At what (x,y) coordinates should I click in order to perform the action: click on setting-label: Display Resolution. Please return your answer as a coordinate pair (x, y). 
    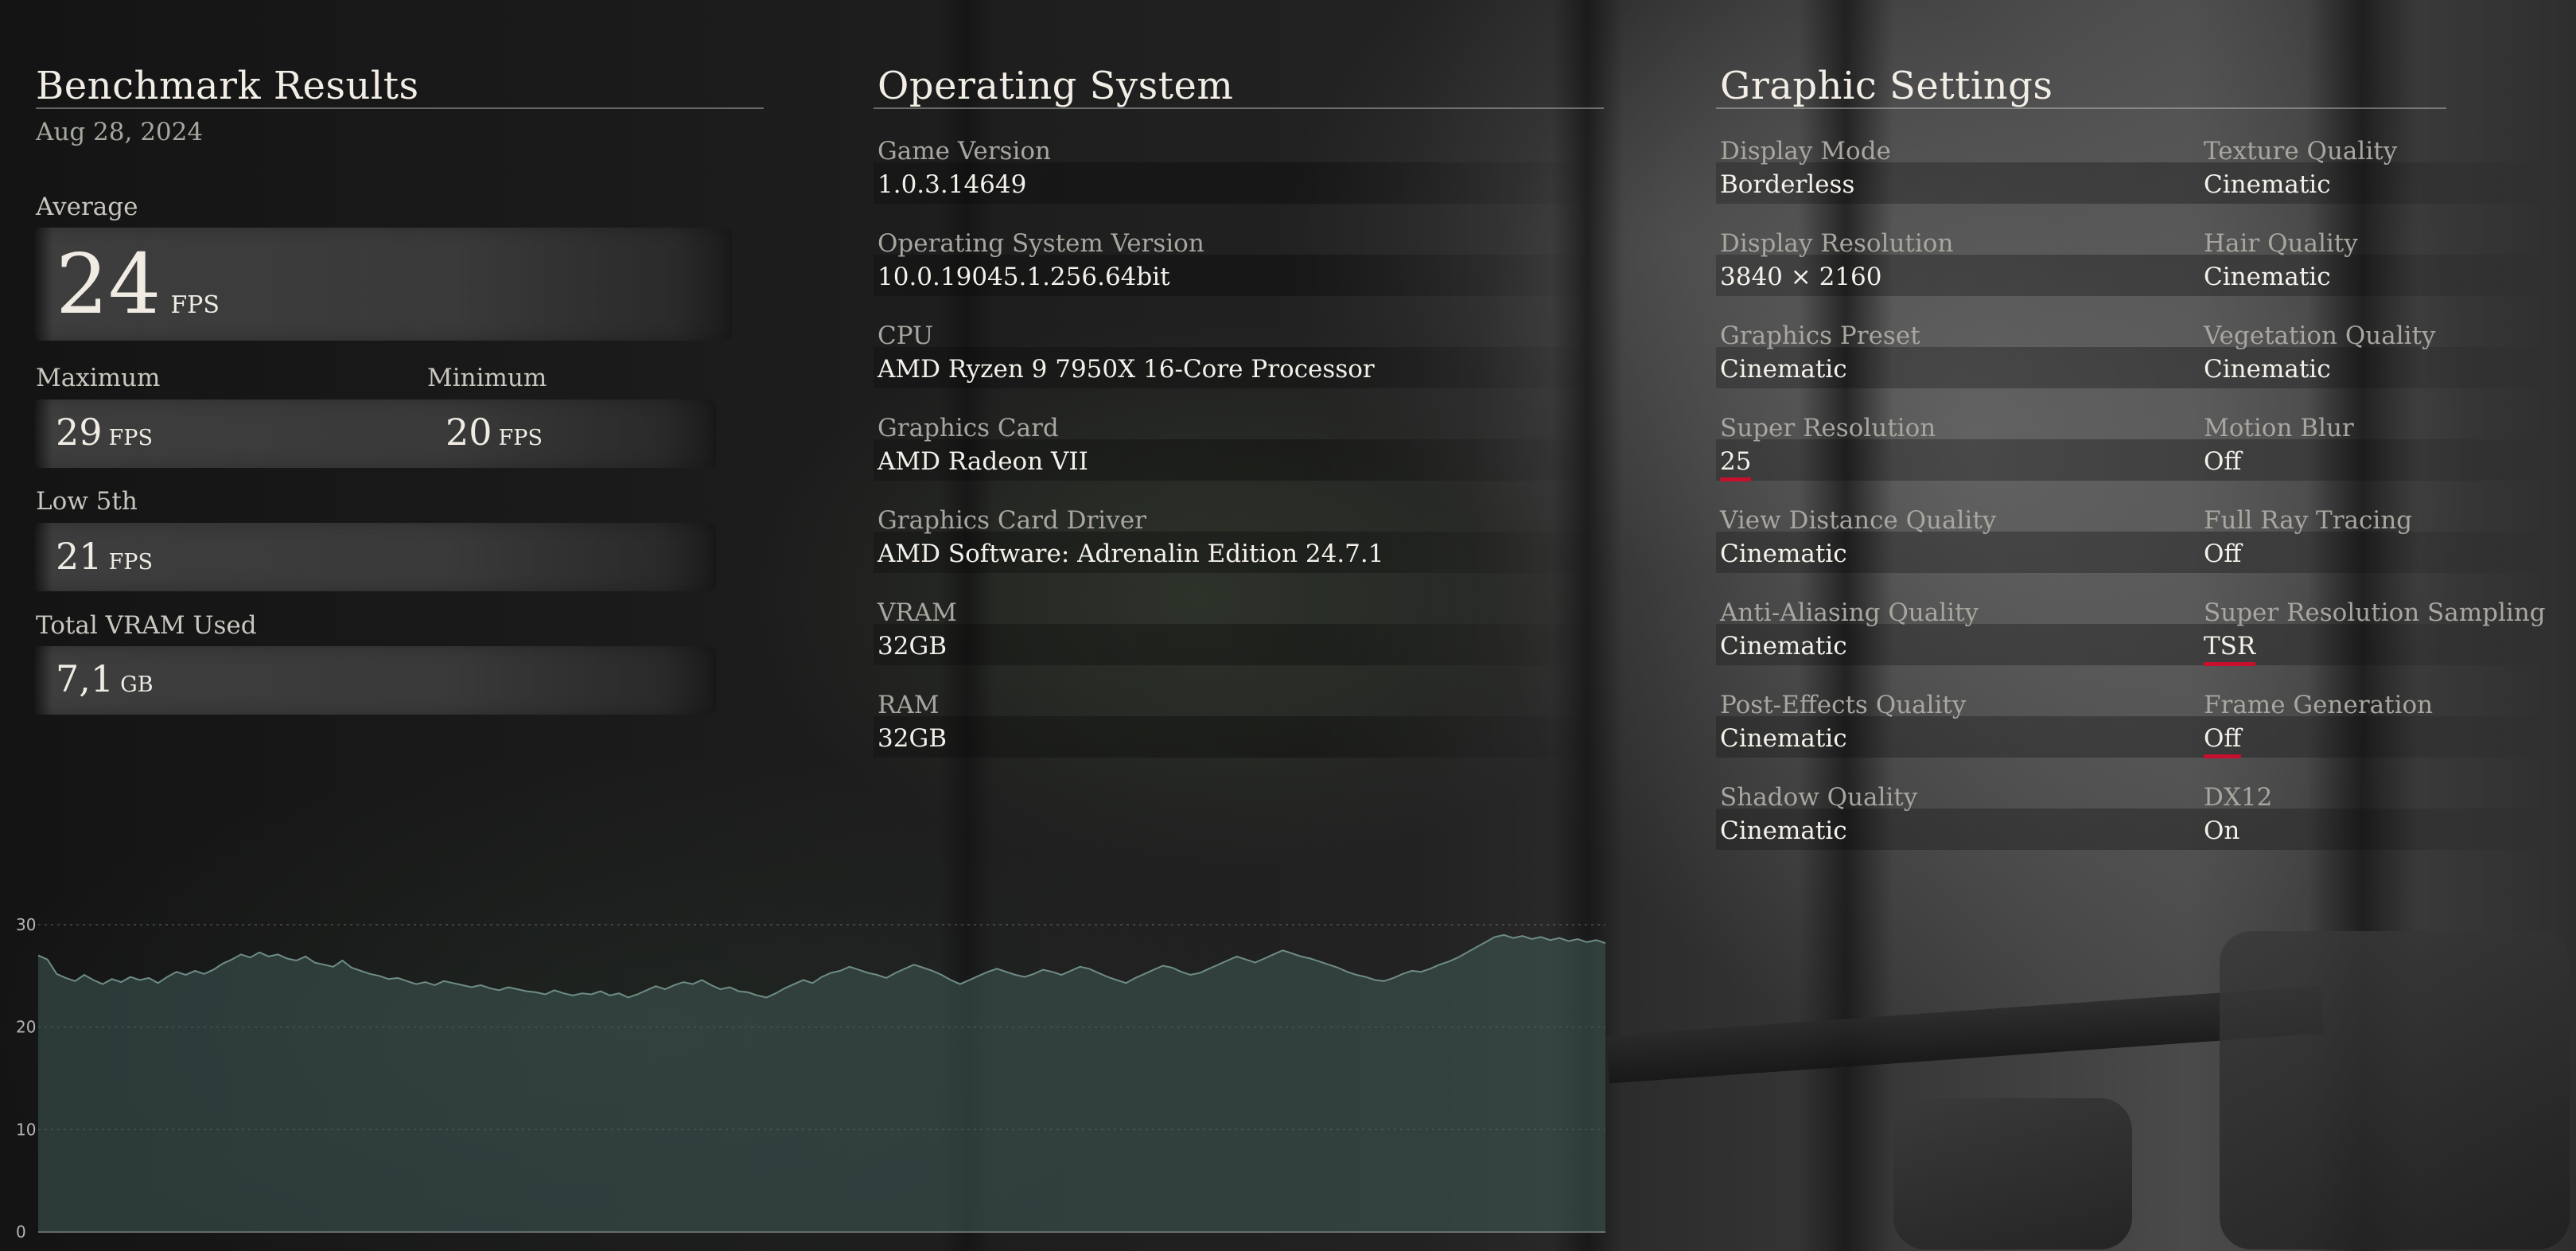
    Looking at the image, I should click on (1837, 243).